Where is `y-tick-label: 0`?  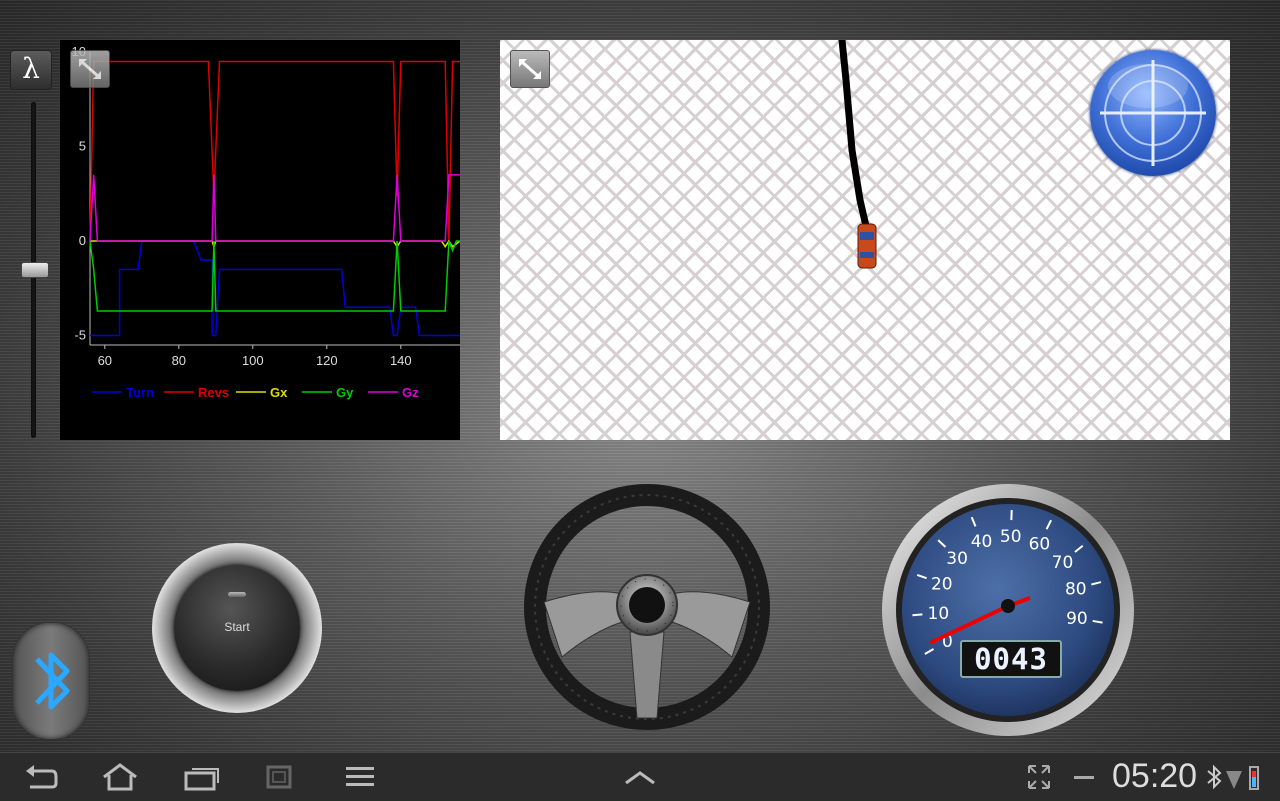
y-tick-label: 0 is located at coordinates (82, 240).